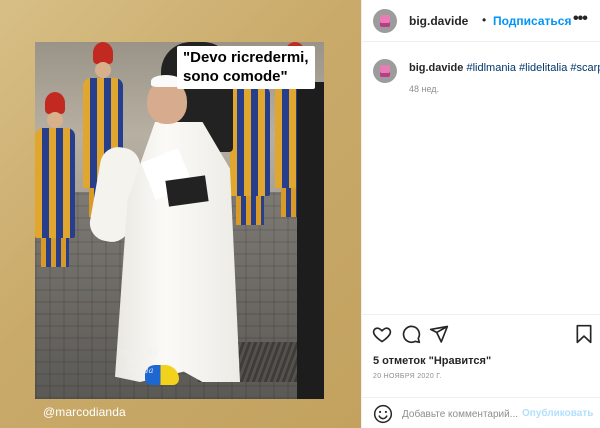 The width and height of the screenshot is (600, 428). What do you see at coordinates (382, 334) in the screenshot?
I see `heart-icon` at bounding box center [382, 334].